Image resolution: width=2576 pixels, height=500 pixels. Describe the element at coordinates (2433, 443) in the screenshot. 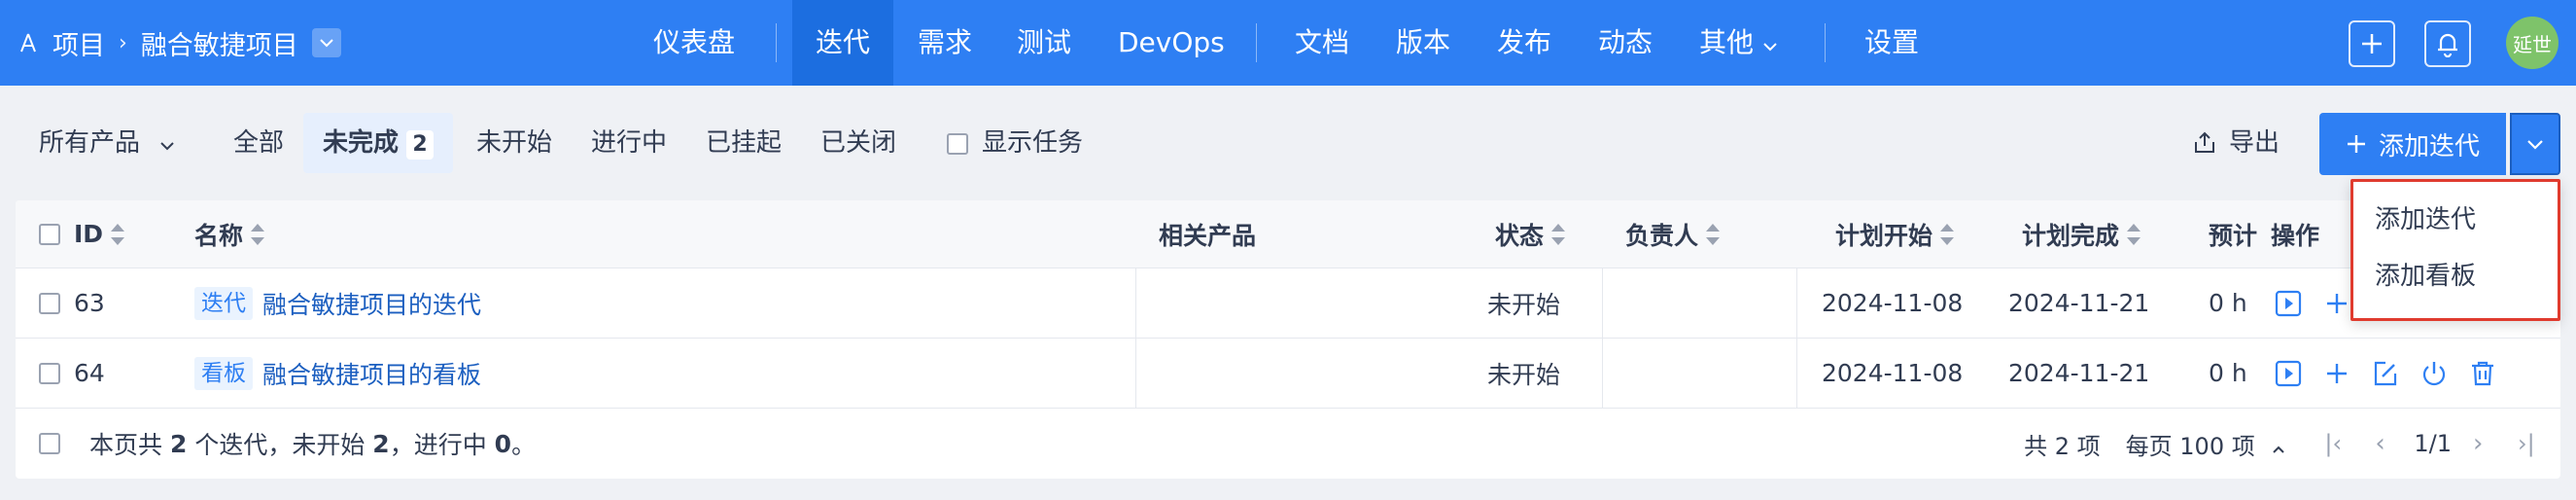

I see `page-indicator: 1/1` at that location.